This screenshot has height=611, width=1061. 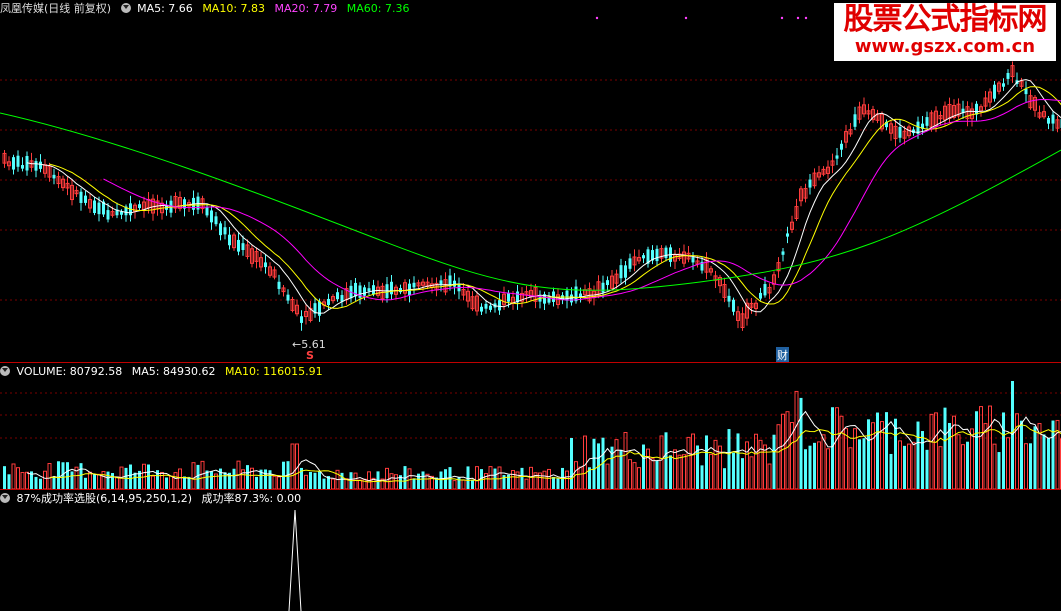 What do you see at coordinates (69, 371) in the screenshot?
I see `volume-label: VOLUME: 80792.58` at bounding box center [69, 371].